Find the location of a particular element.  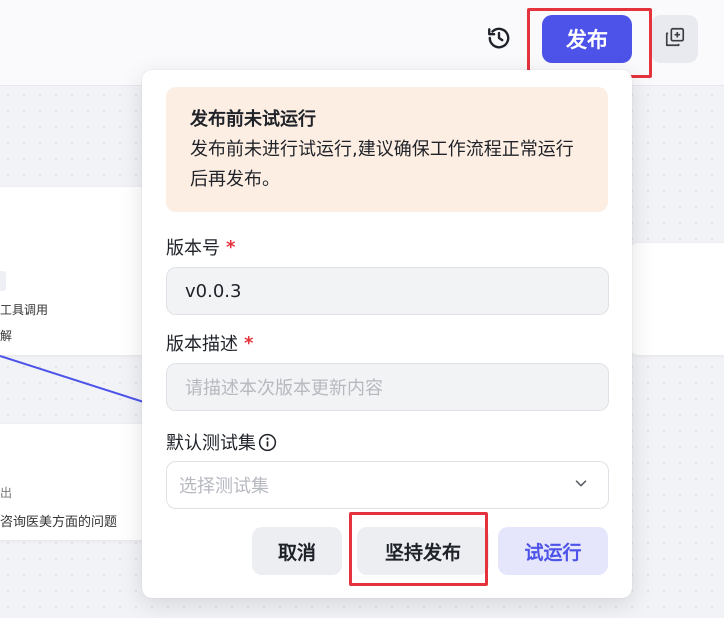

node-text: 工具调用 is located at coordinates (24, 310).